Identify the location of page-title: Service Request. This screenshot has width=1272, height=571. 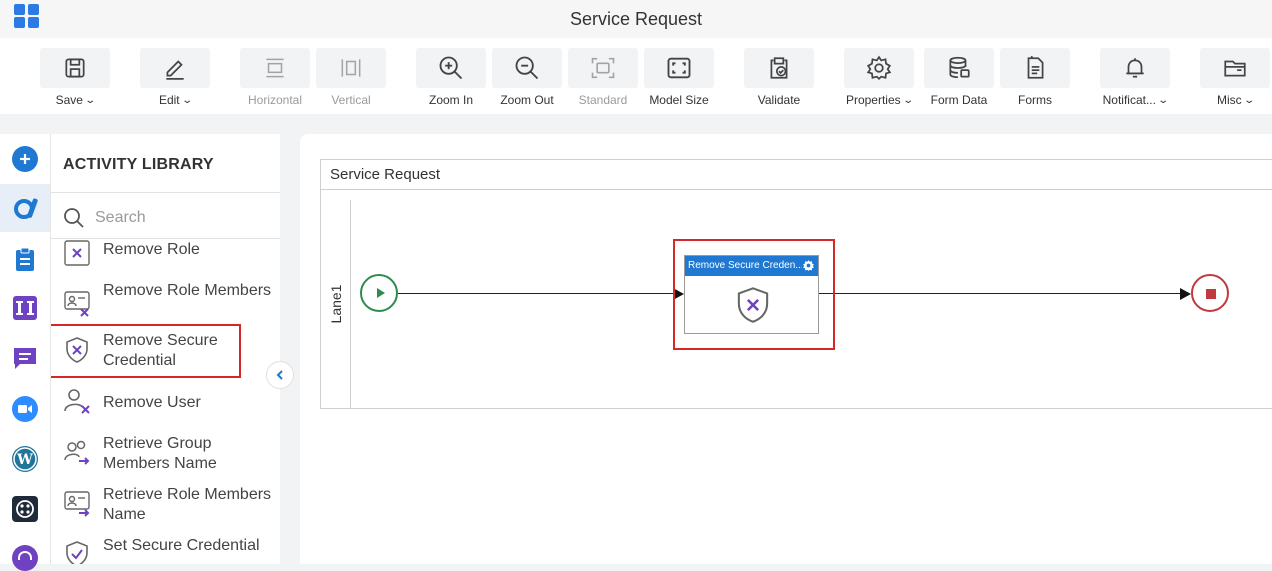
(636, 19).